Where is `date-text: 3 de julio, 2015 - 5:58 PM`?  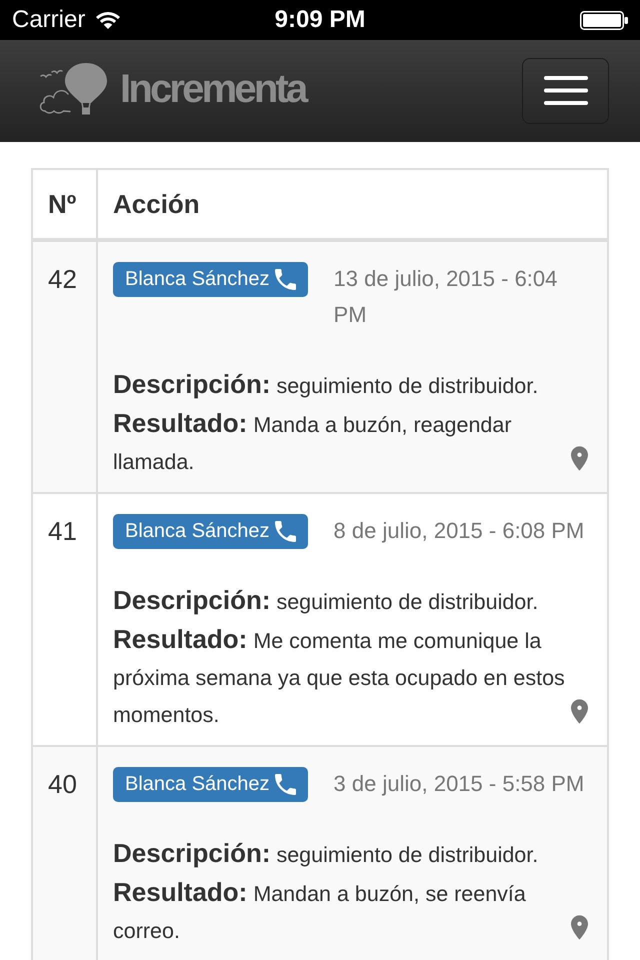
date-text: 3 de julio, 2015 - 5:58 PM is located at coordinates (459, 784).